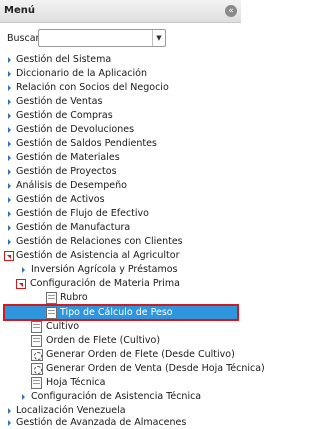  Describe the element at coordinates (120, 116) in the screenshot. I see `tree-item: Gestión de Compras` at that location.